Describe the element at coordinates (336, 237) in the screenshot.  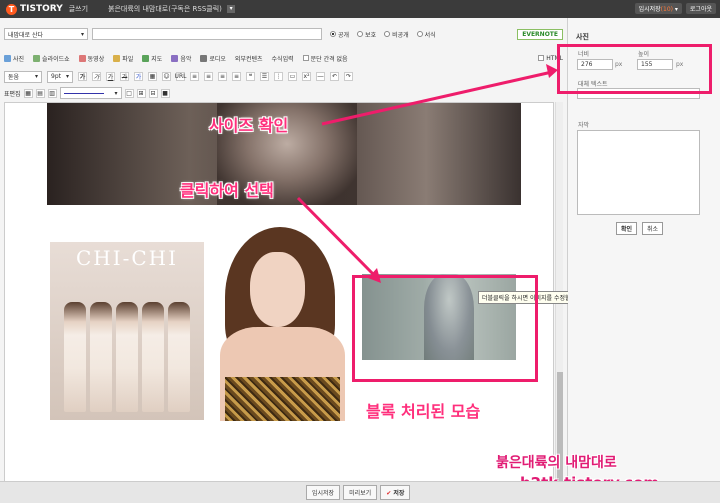
I see `arrow-to-selection` at that location.